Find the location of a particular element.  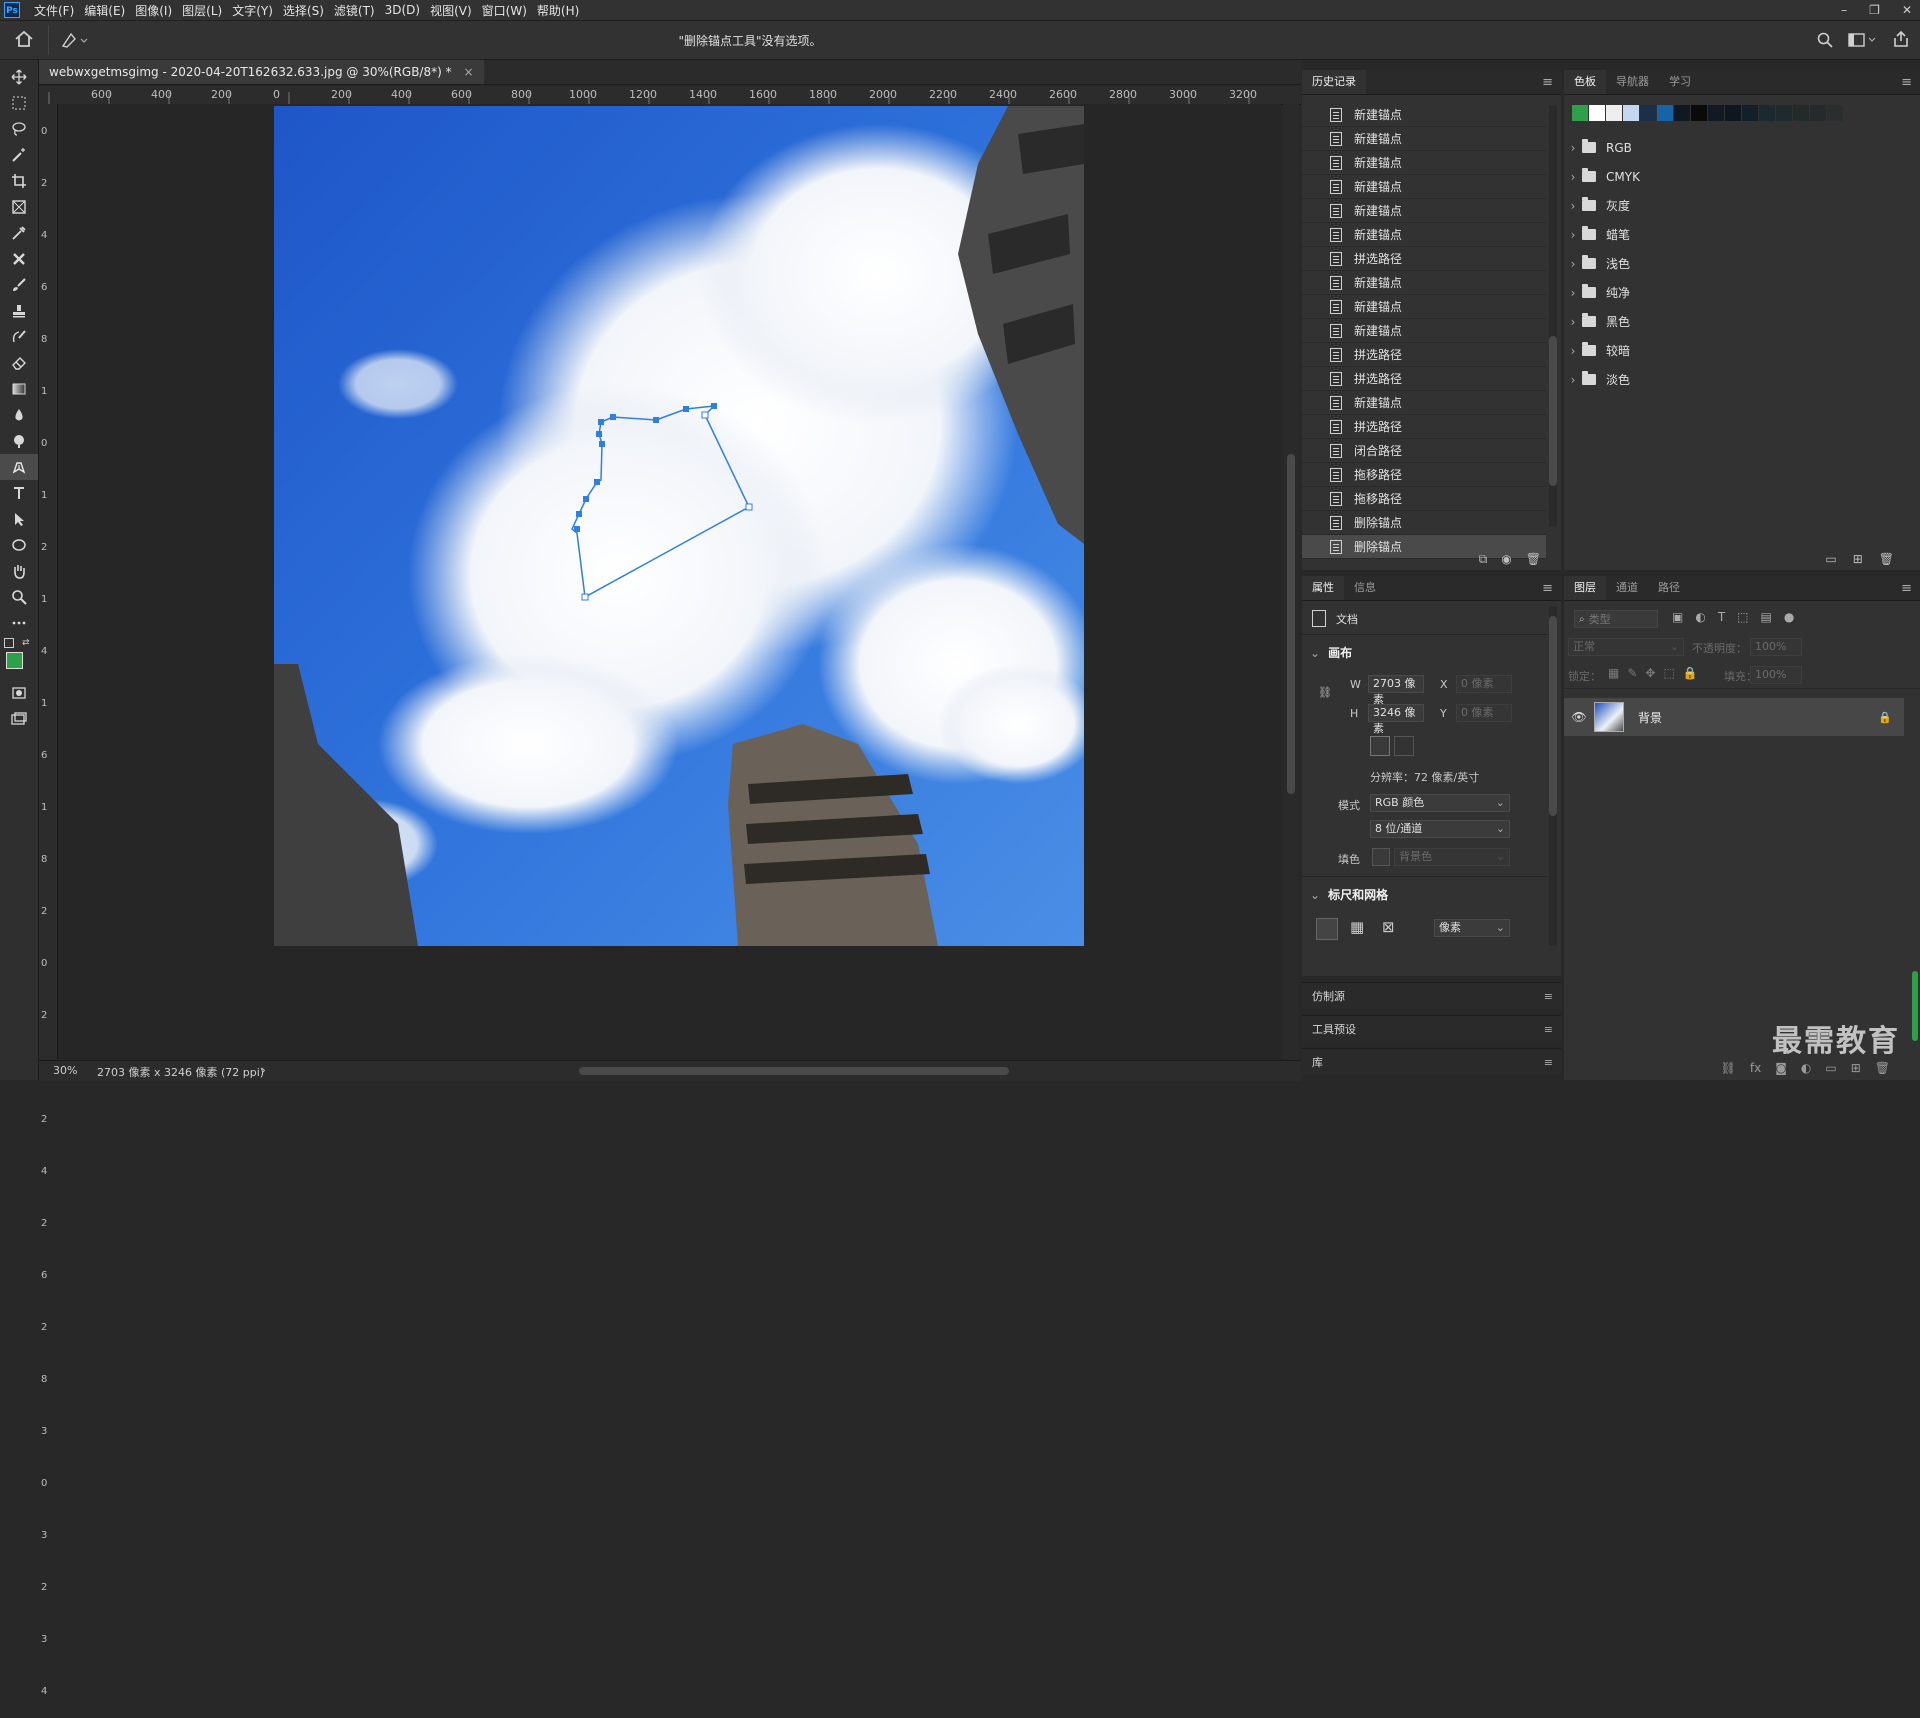

menu-image: 图像(I) is located at coordinates (153, 10).